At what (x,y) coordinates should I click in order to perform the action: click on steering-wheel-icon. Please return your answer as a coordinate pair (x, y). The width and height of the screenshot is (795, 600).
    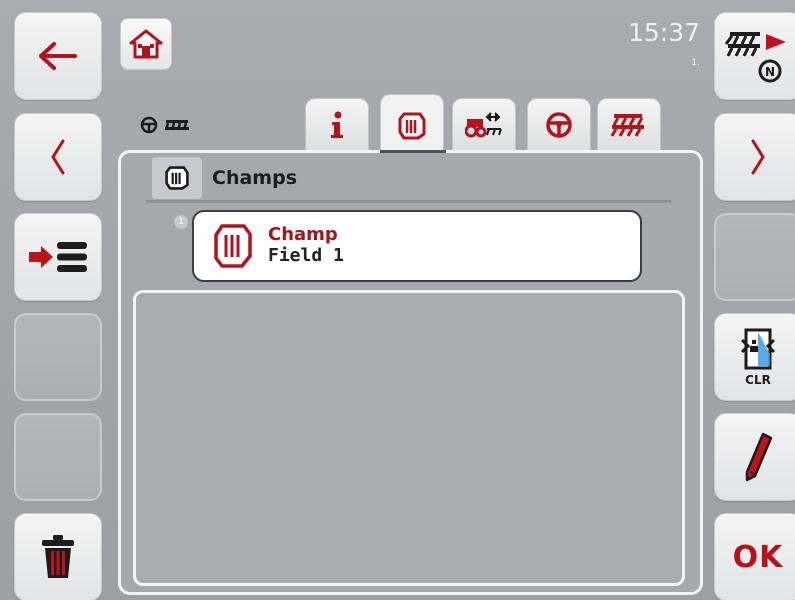
    Looking at the image, I should click on (559, 125).